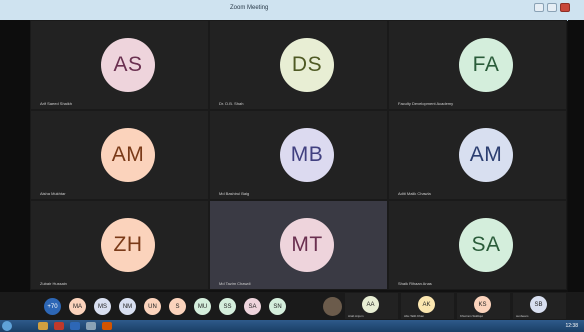  Describe the element at coordinates (486, 245) in the screenshot. I see `participant-avatar: SA` at that location.